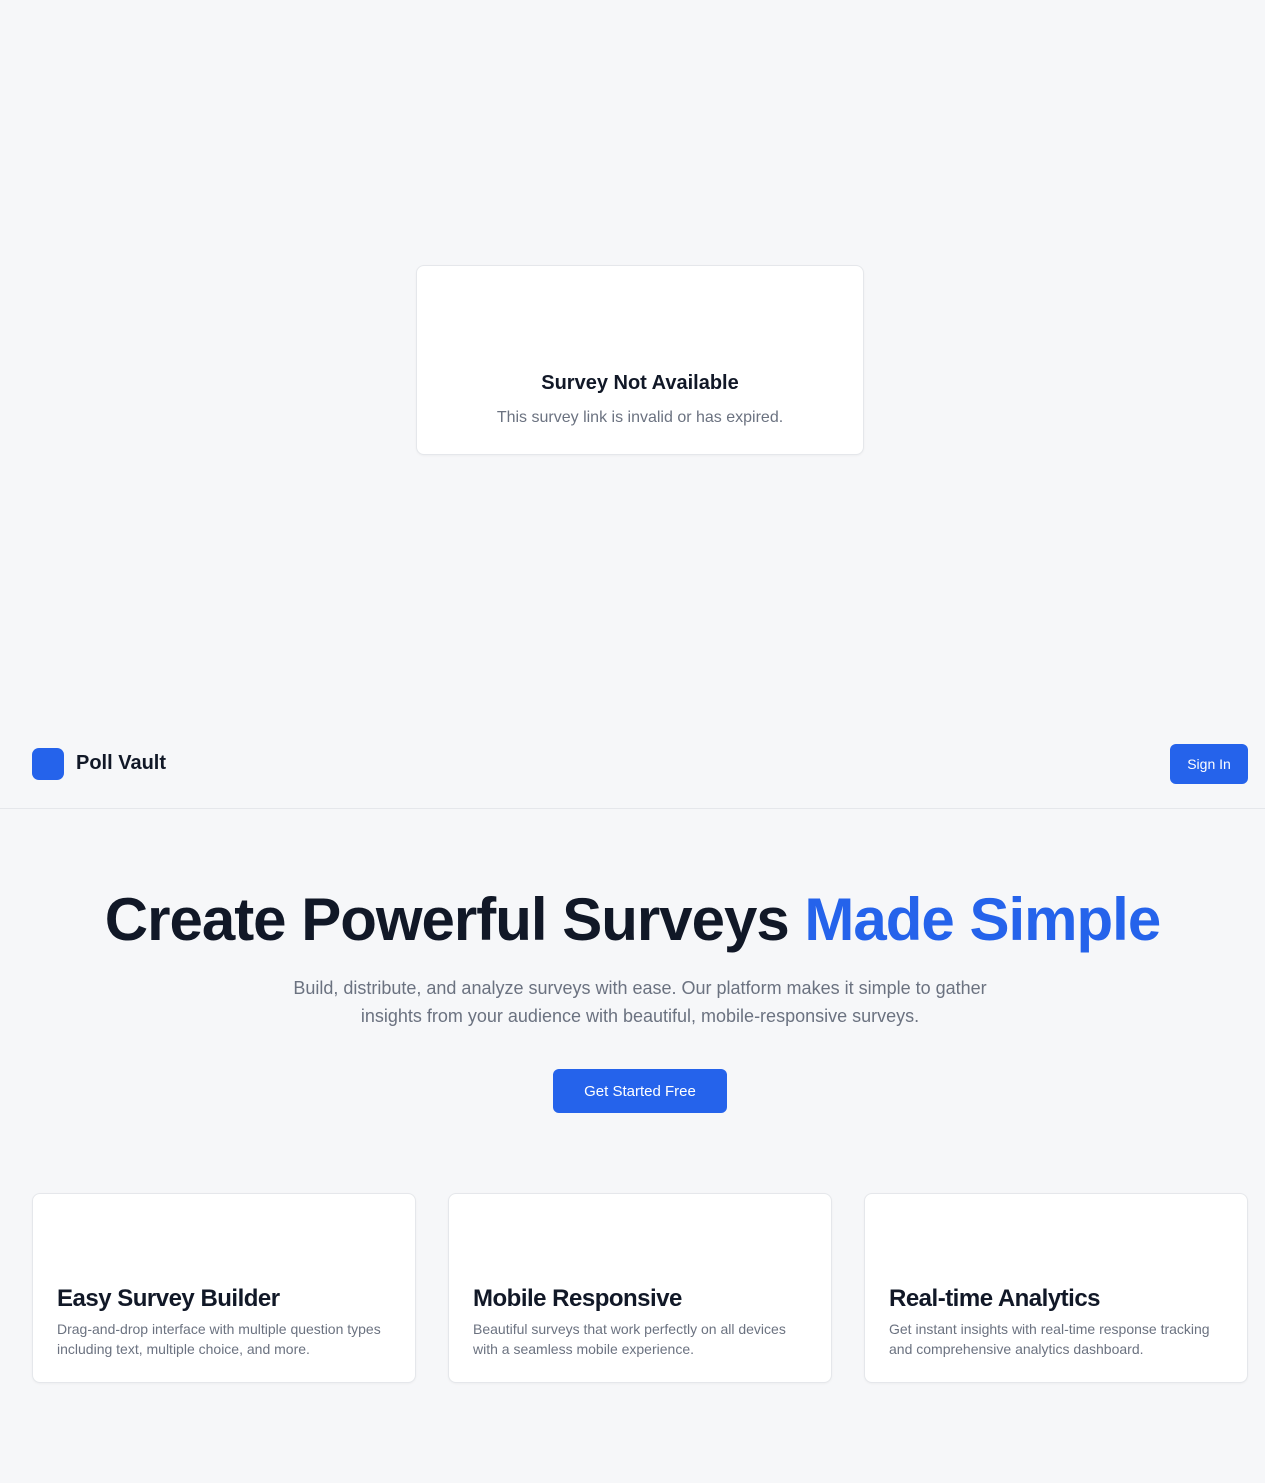 This screenshot has width=1265, height=1483. What do you see at coordinates (640, 1091) in the screenshot?
I see `get-started-button: Get Started Free` at bounding box center [640, 1091].